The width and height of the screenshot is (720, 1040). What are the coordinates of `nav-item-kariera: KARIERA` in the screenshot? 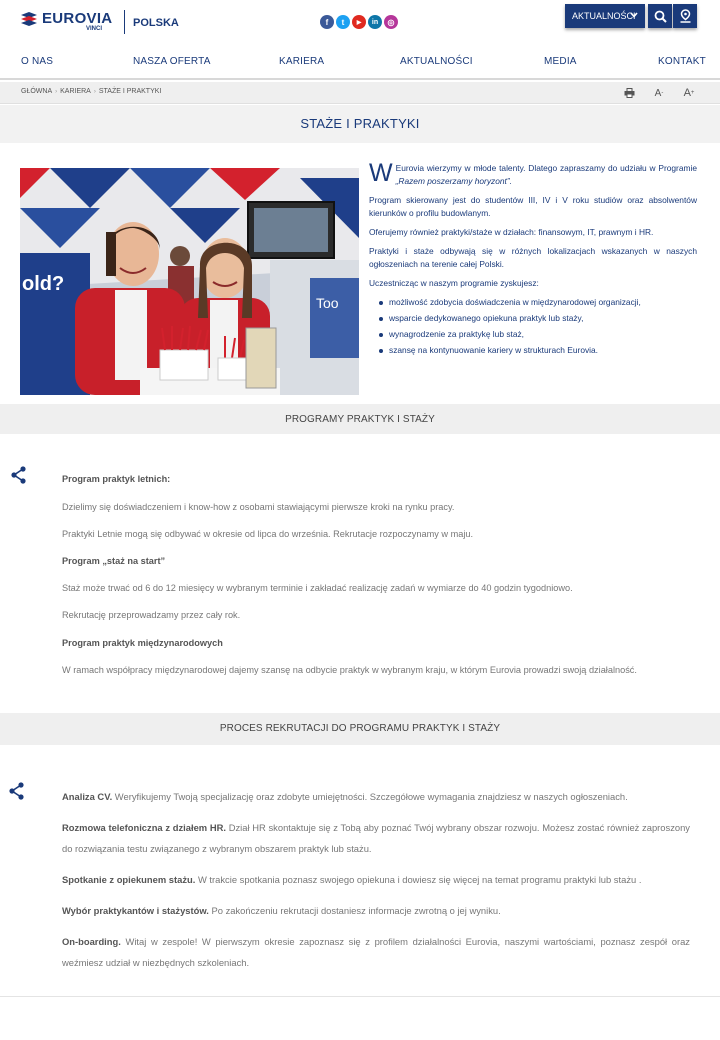 It's located at (301, 61).